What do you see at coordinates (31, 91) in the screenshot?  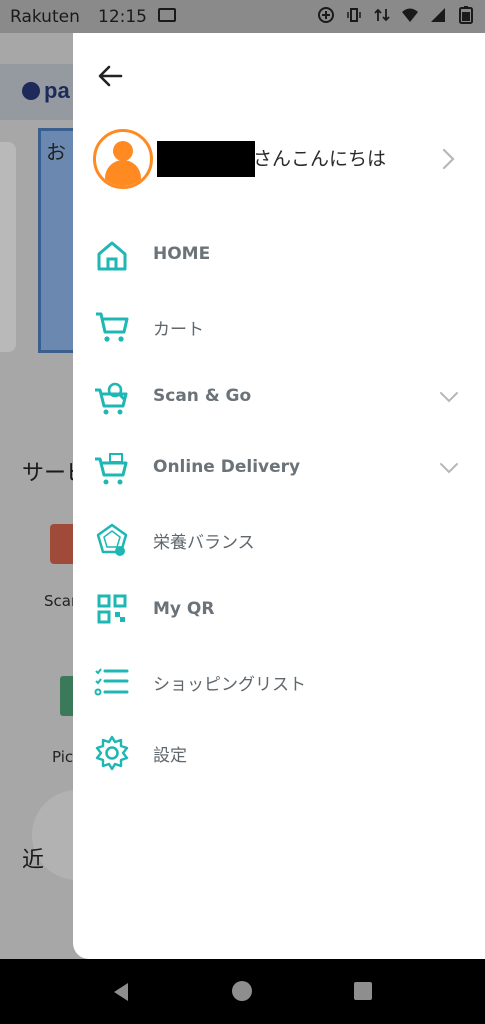 I see `app-logo-icon` at bounding box center [31, 91].